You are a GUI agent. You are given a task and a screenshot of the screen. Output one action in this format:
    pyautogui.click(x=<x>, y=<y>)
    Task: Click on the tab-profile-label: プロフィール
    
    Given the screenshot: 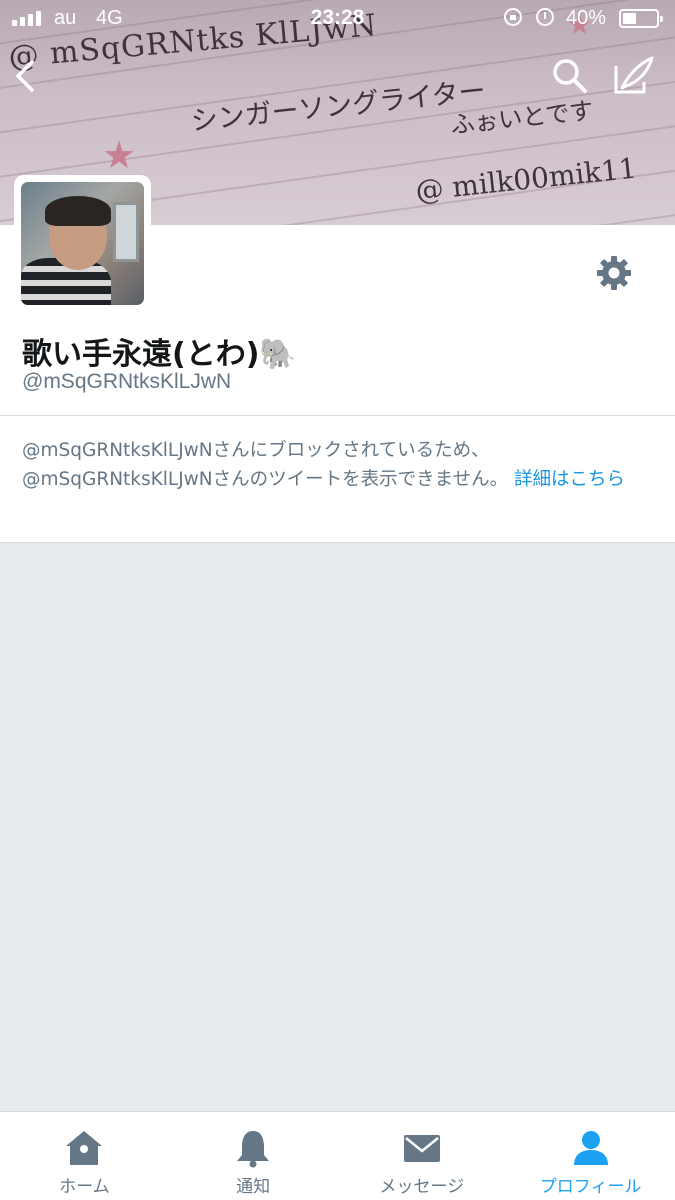 What is the action you would take?
    pyautogui.click(x=590, y=1187)
    